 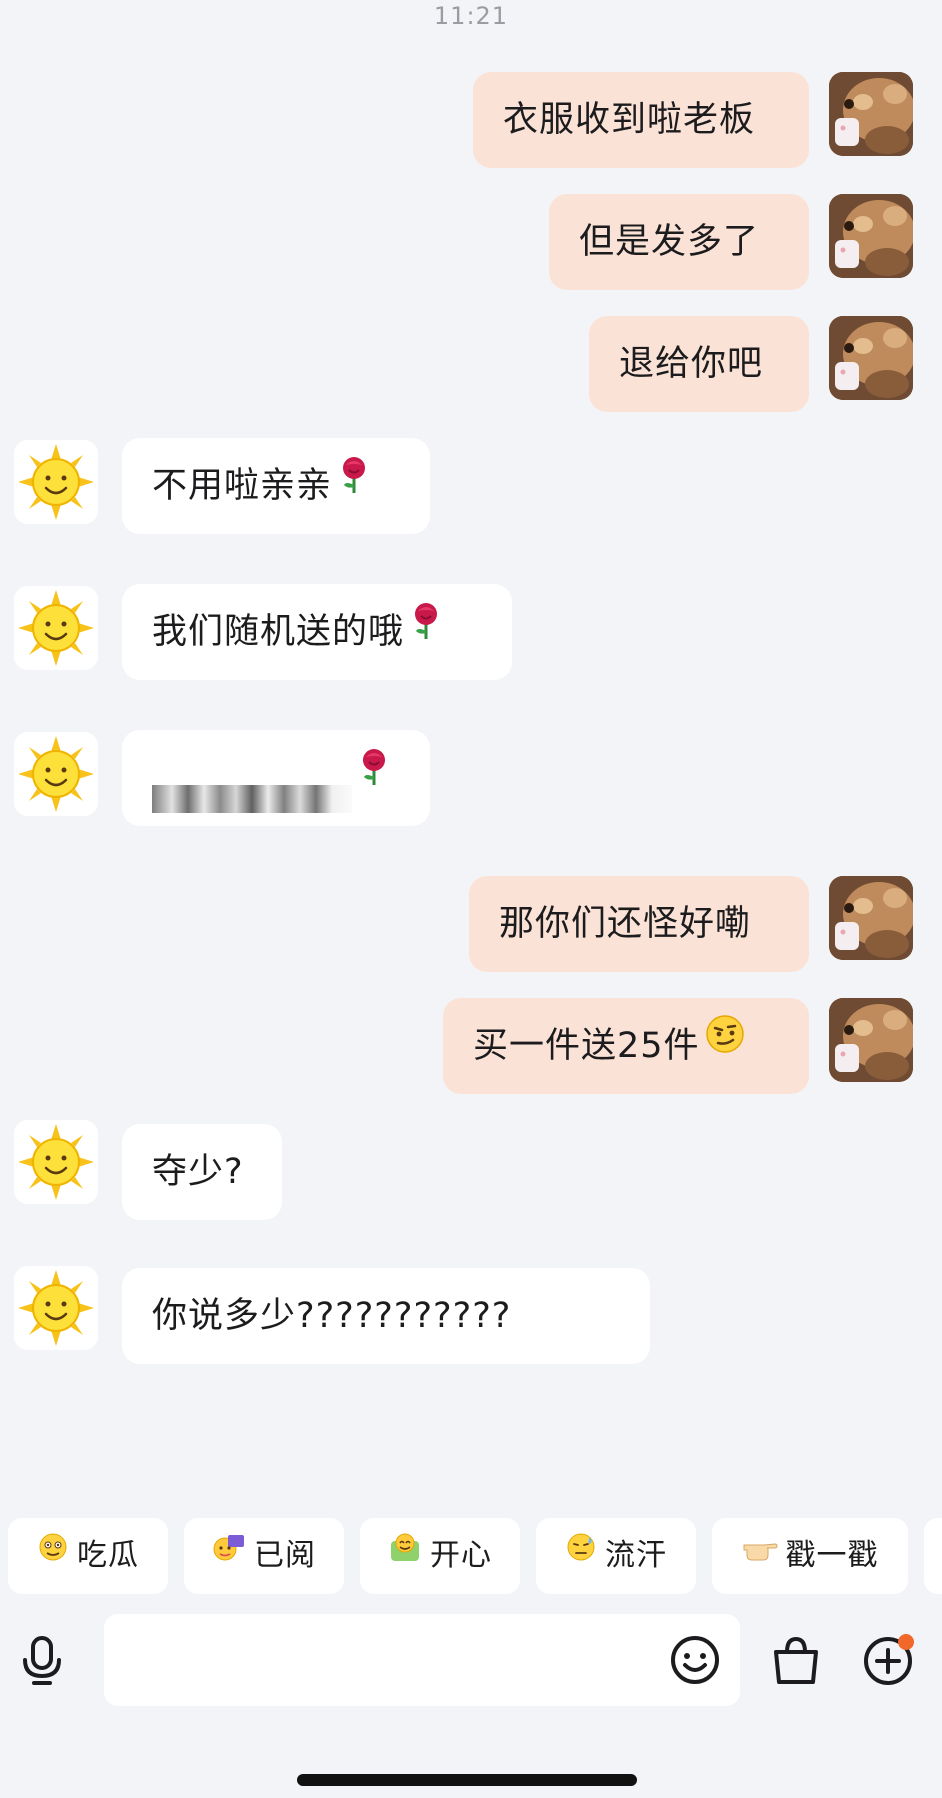 I want to click on microphone-icon, so click(x=42, y=1660).